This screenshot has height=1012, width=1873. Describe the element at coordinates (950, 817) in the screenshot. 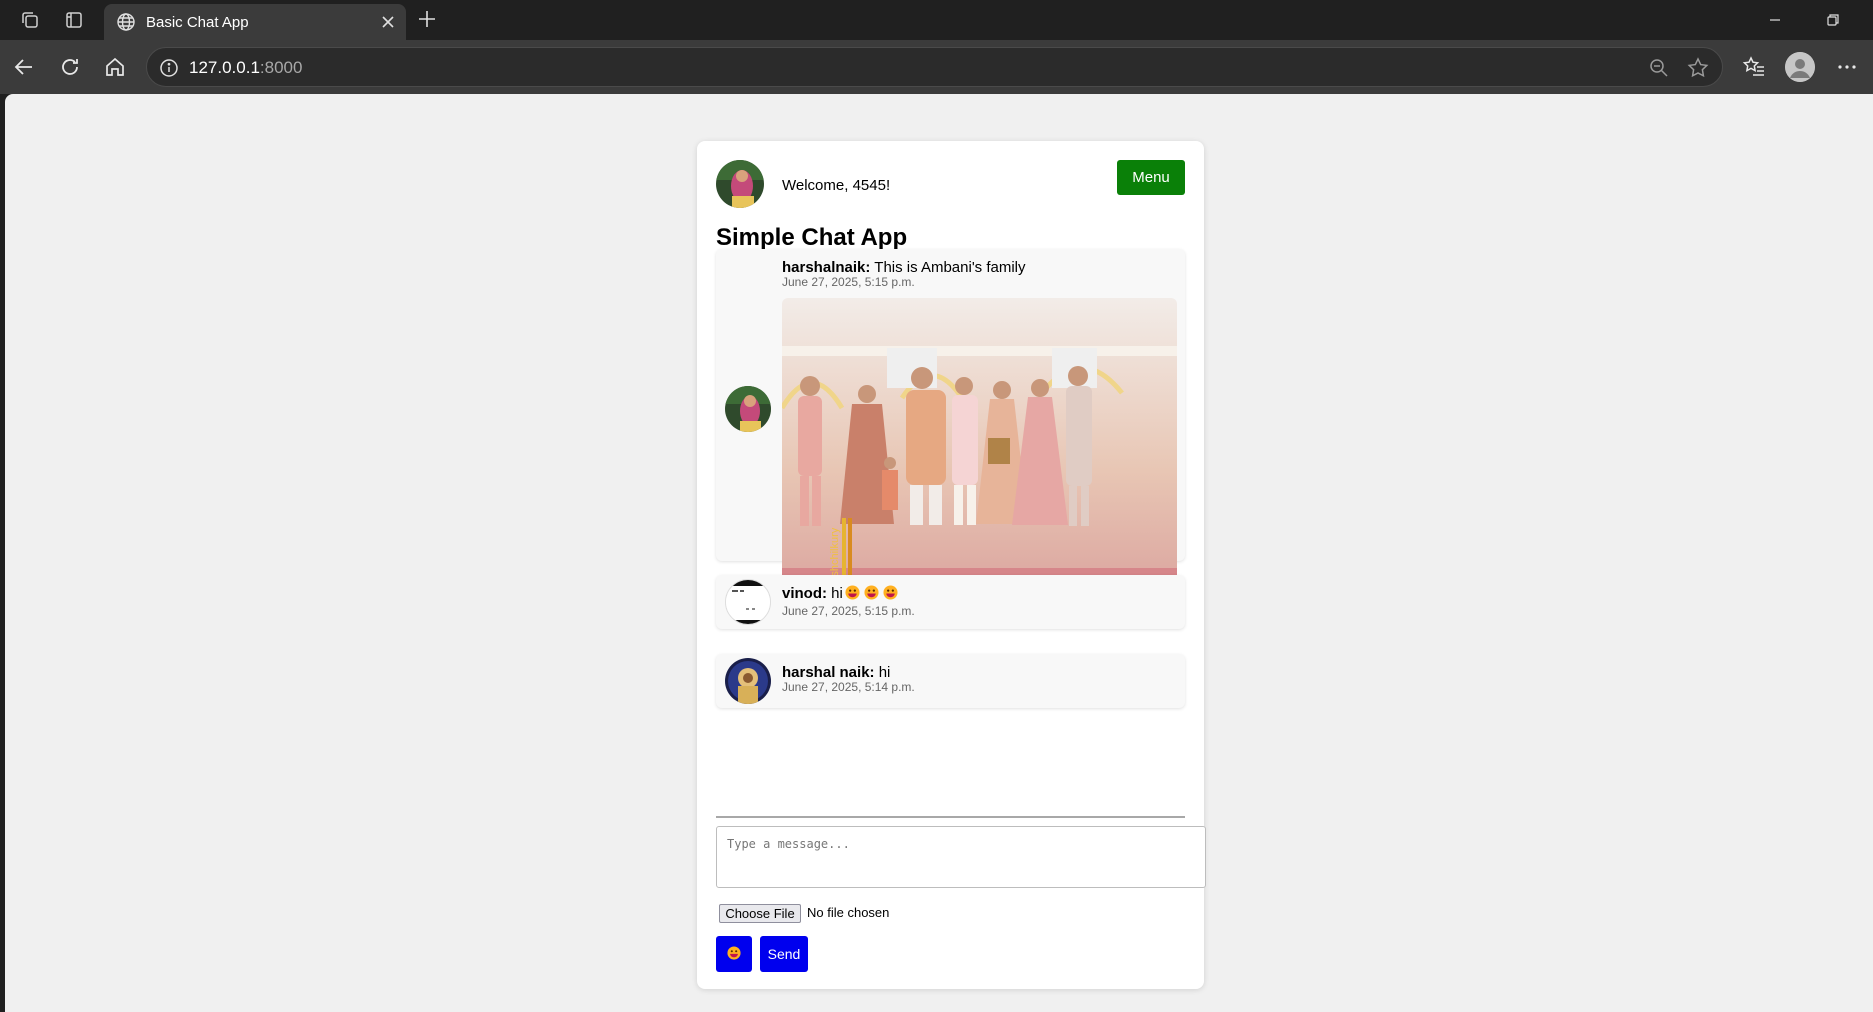

I see `divider` at that location.